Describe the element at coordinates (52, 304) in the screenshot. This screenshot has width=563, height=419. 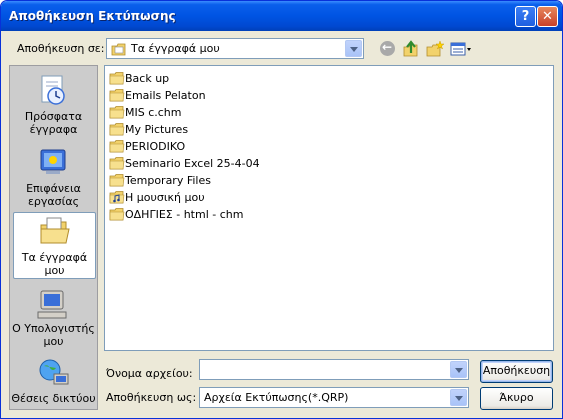
I see `my-computer-icon` at that location.